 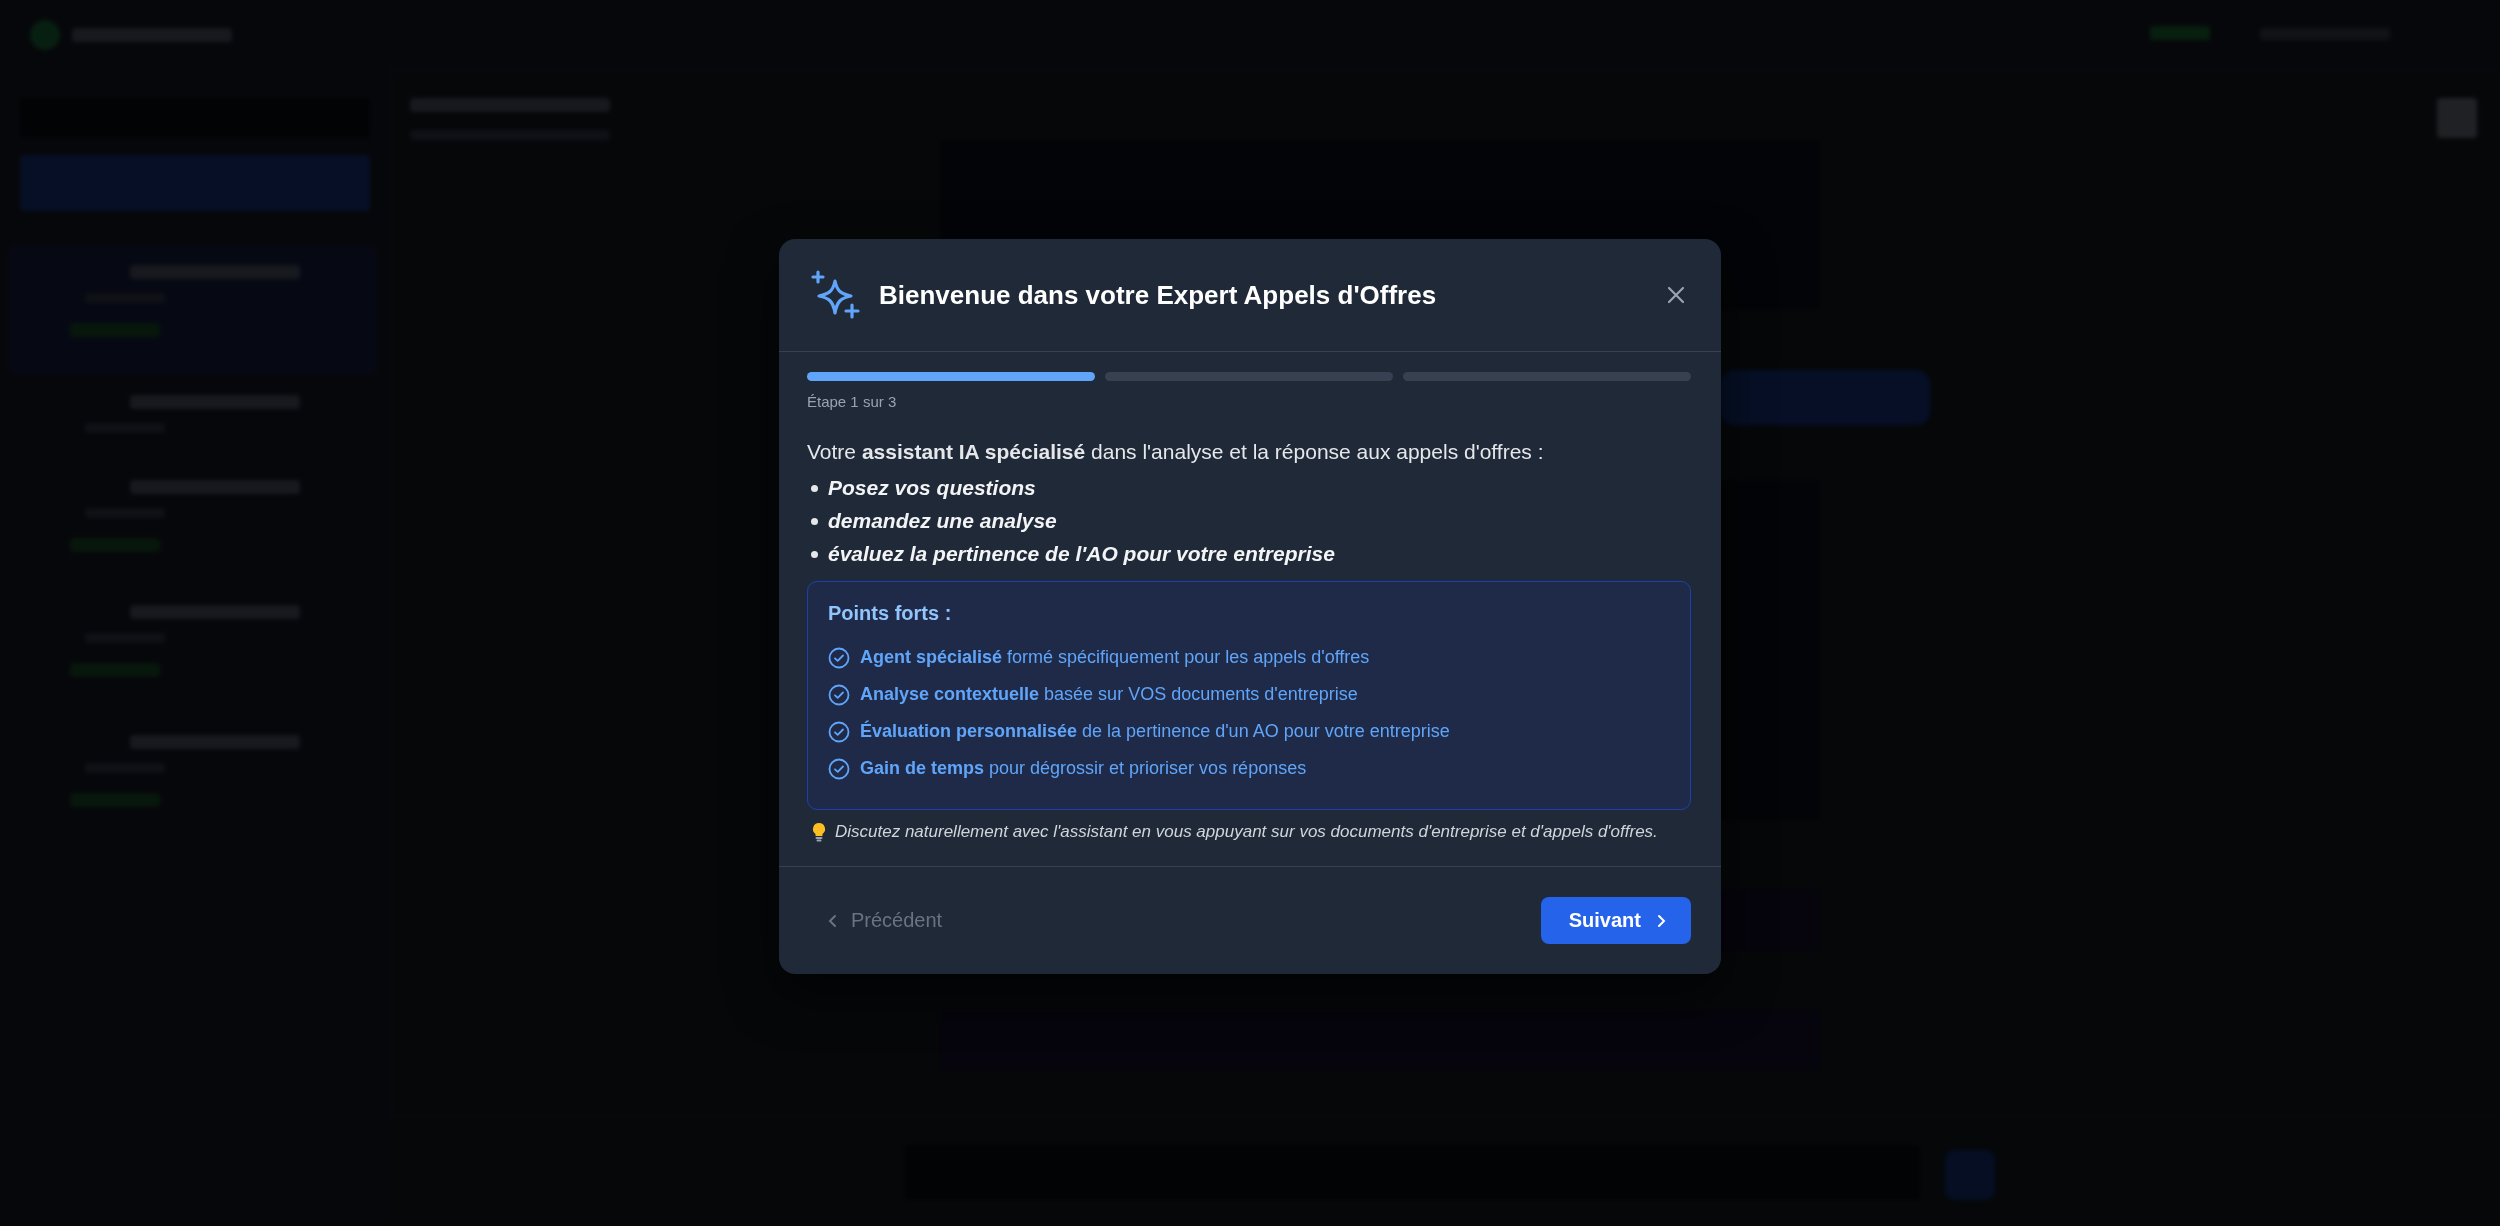 What do you see at coordinates (1615, 920) in the screenshot?
I see `next-button: Suivant` at bounding box center [1615, 920].